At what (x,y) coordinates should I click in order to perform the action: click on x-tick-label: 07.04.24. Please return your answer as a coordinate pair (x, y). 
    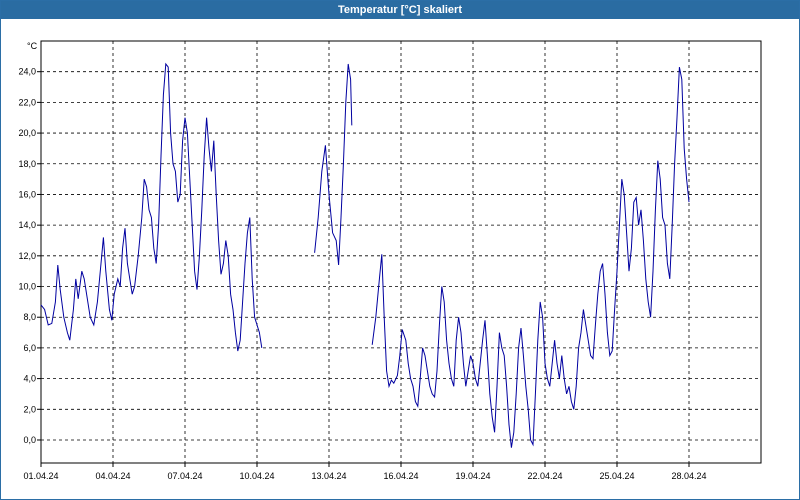
    Looking at the image, I should click on (184, 476).